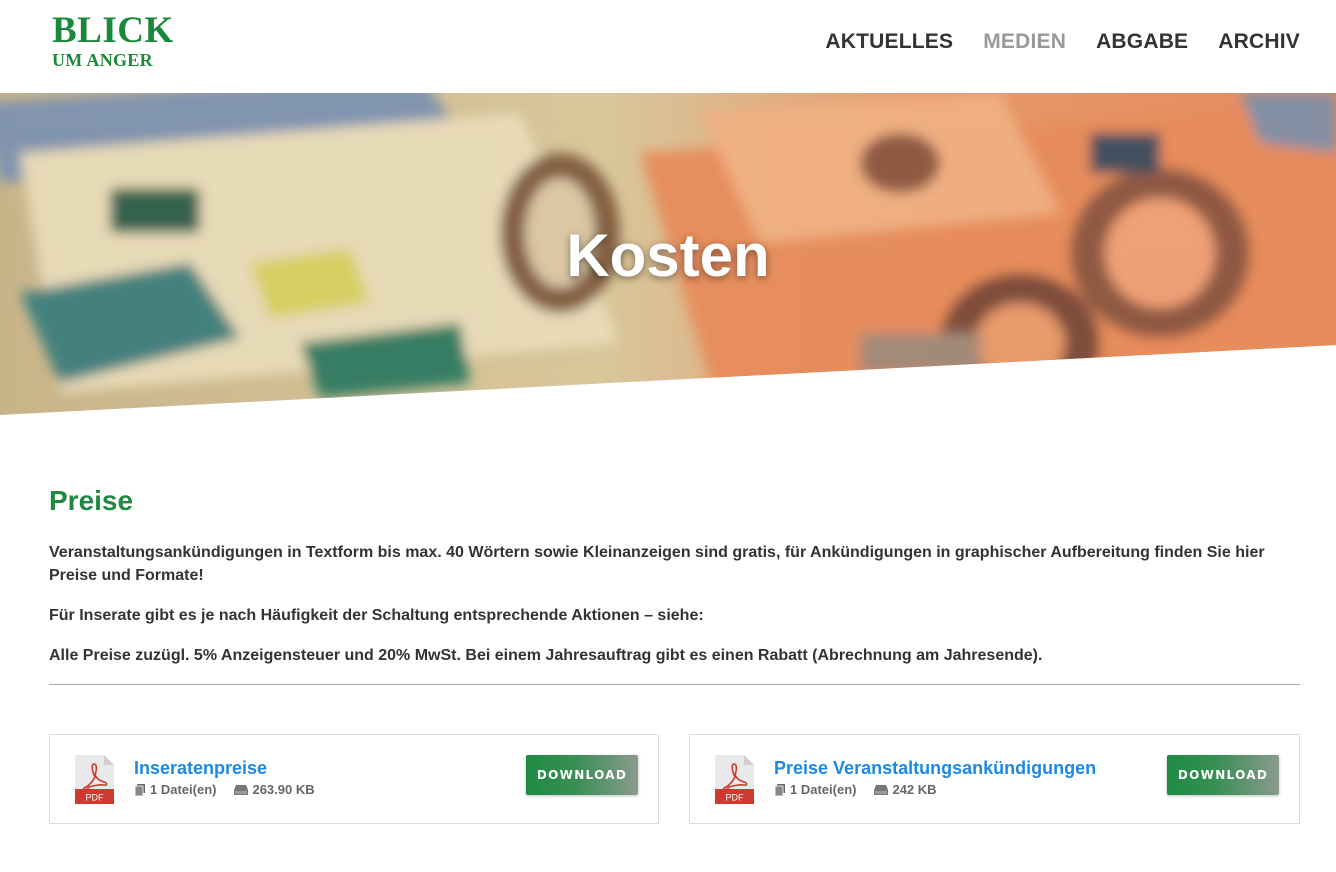  I want to click on download-title-link: Preise Veranstaltungsankündigungen, so click(935, 768).